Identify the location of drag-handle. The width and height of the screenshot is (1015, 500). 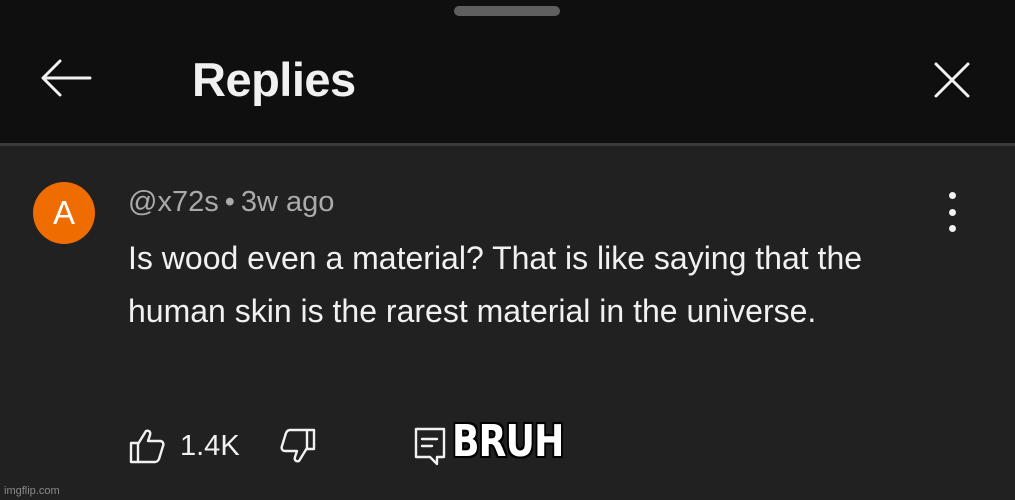
(507, 11).